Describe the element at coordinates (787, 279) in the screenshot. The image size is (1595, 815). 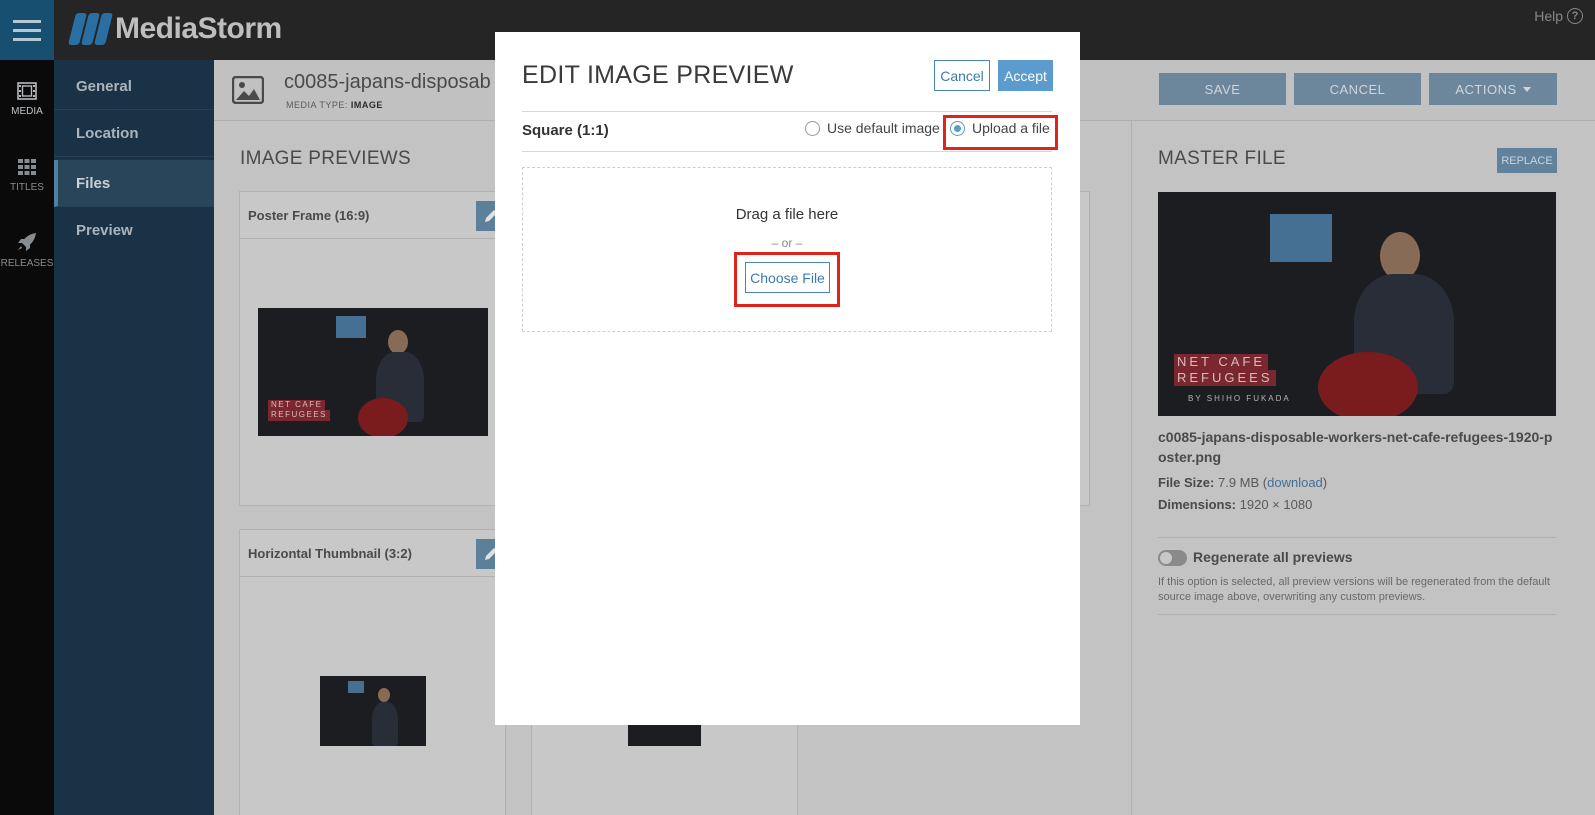
I see `highlight-choose-file` at that location.